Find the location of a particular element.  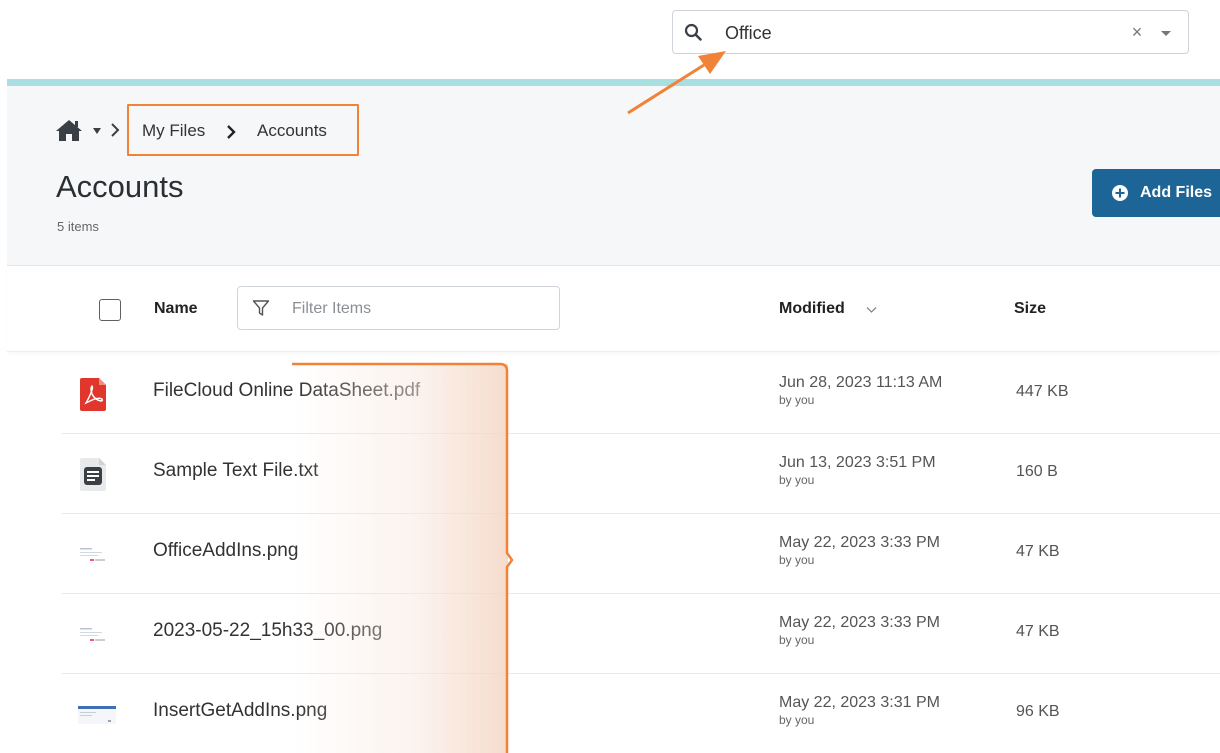

file-name: 2023-05-22_15h33_00.png is located at coordinates (267, 631).